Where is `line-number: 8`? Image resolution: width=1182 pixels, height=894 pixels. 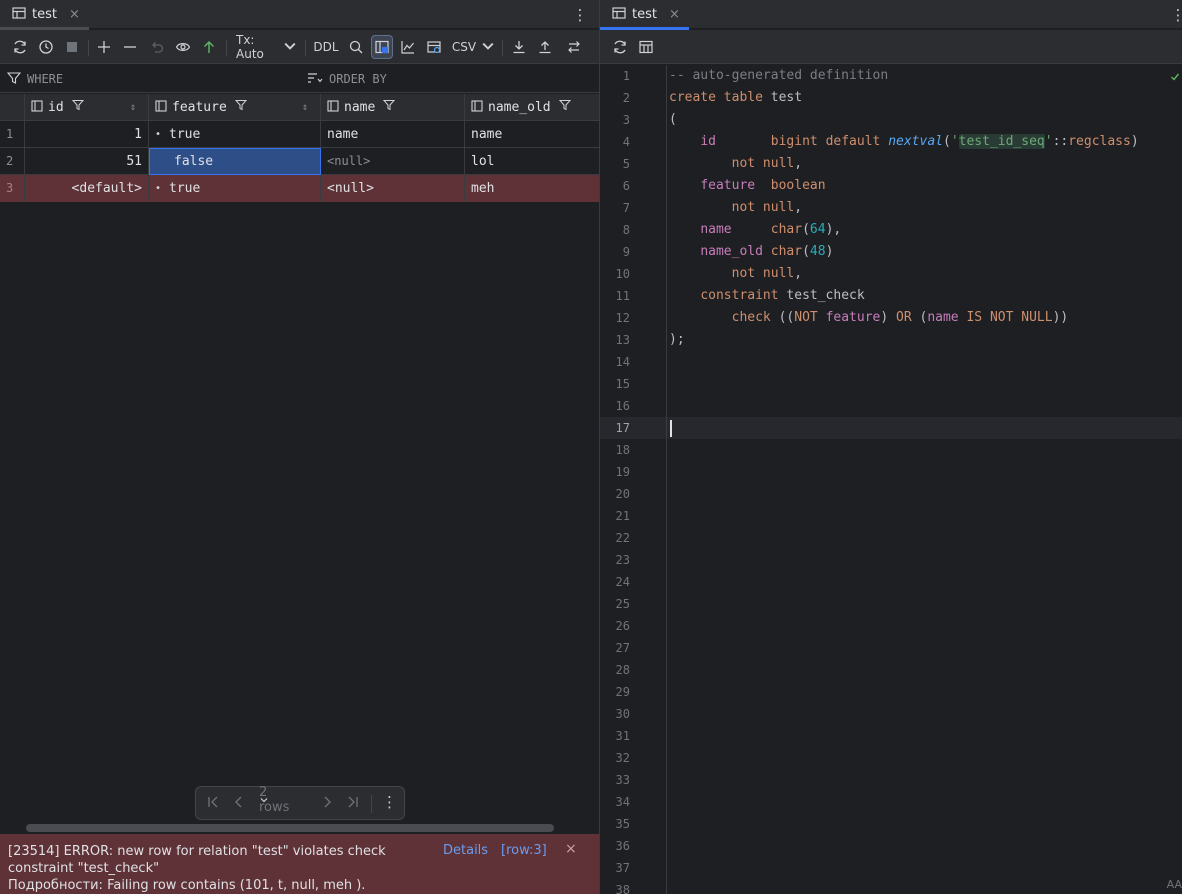 line-number: 8 is located at coordinates (626, 230).